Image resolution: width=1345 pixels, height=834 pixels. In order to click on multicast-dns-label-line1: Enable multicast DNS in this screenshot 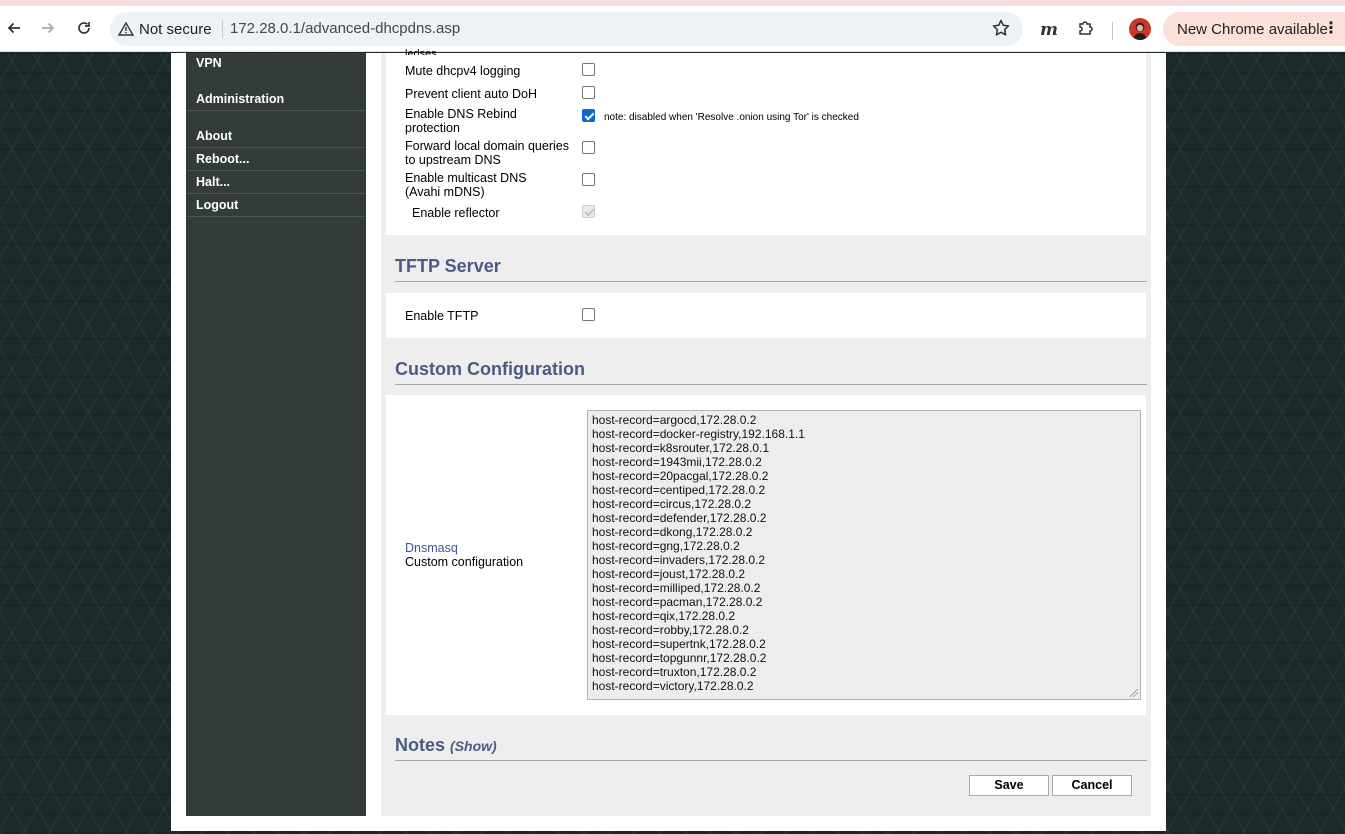, I will do `click(466, 178)`.